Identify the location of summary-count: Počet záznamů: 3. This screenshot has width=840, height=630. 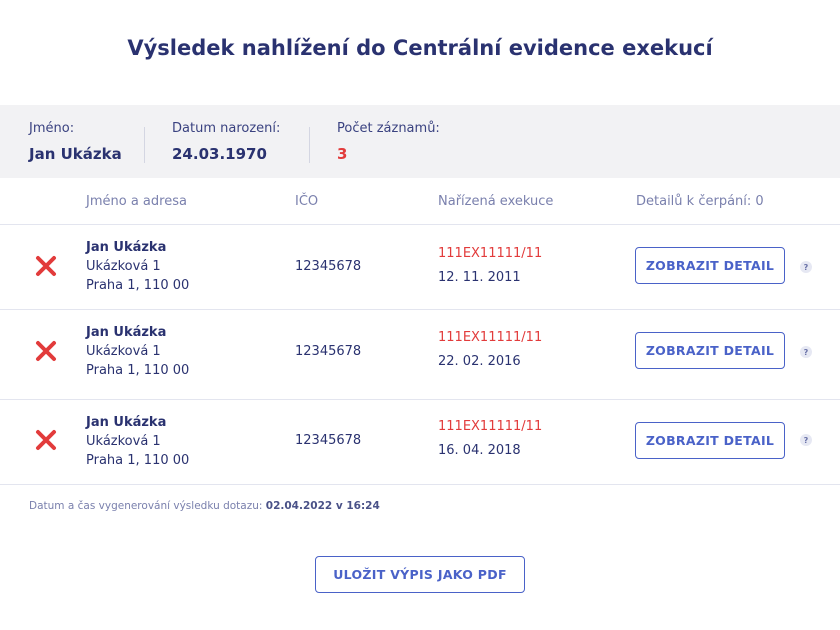
(388, 142).